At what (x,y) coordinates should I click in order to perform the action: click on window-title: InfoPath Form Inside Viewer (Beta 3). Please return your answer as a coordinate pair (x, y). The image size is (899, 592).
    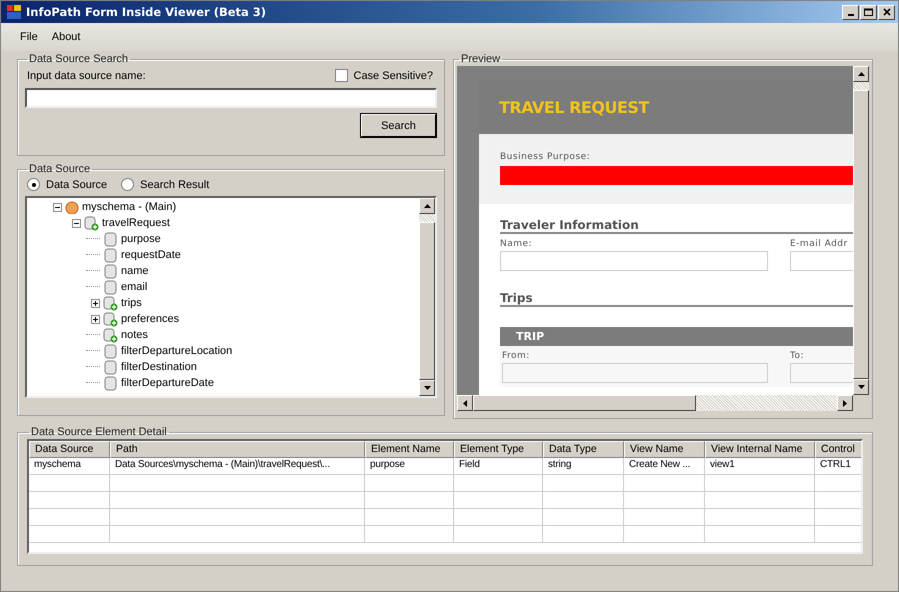
    Looking at the image, I should click on (146, 12).